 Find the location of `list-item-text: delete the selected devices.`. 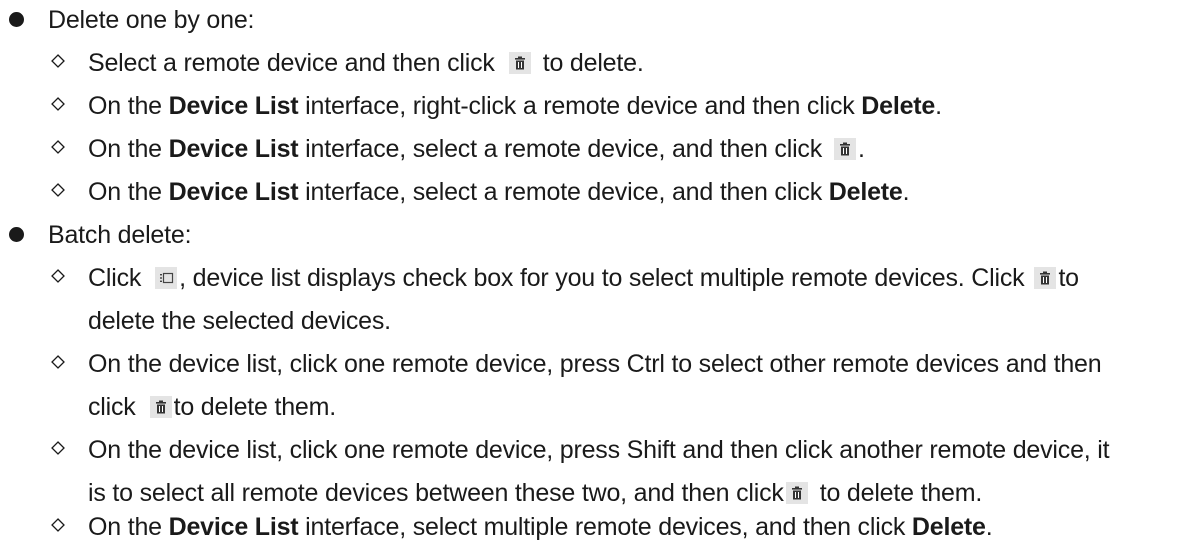

list-item-text: delete the selected devices. is located at coordinates (239, 321).